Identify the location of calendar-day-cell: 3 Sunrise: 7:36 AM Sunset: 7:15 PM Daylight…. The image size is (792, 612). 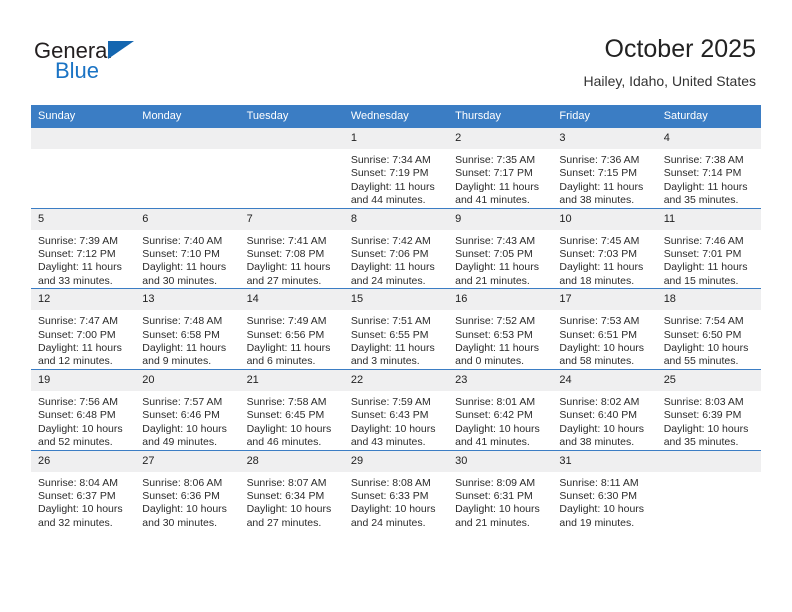
(604, 168).